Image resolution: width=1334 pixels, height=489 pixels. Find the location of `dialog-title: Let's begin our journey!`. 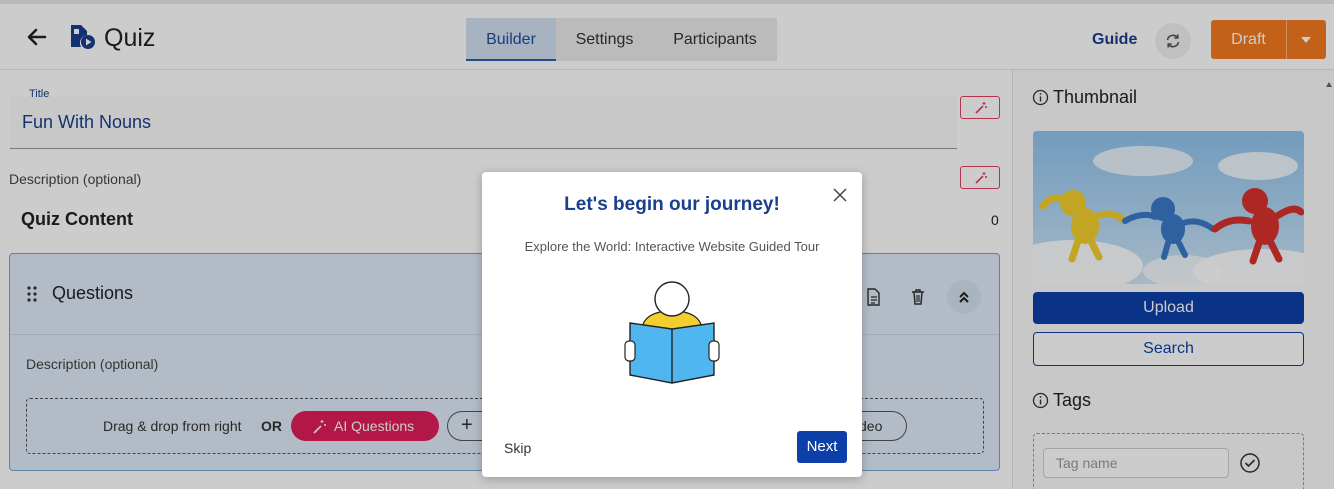

dialog-title: Let's begin our journey! is located at coordinates (672, 204).